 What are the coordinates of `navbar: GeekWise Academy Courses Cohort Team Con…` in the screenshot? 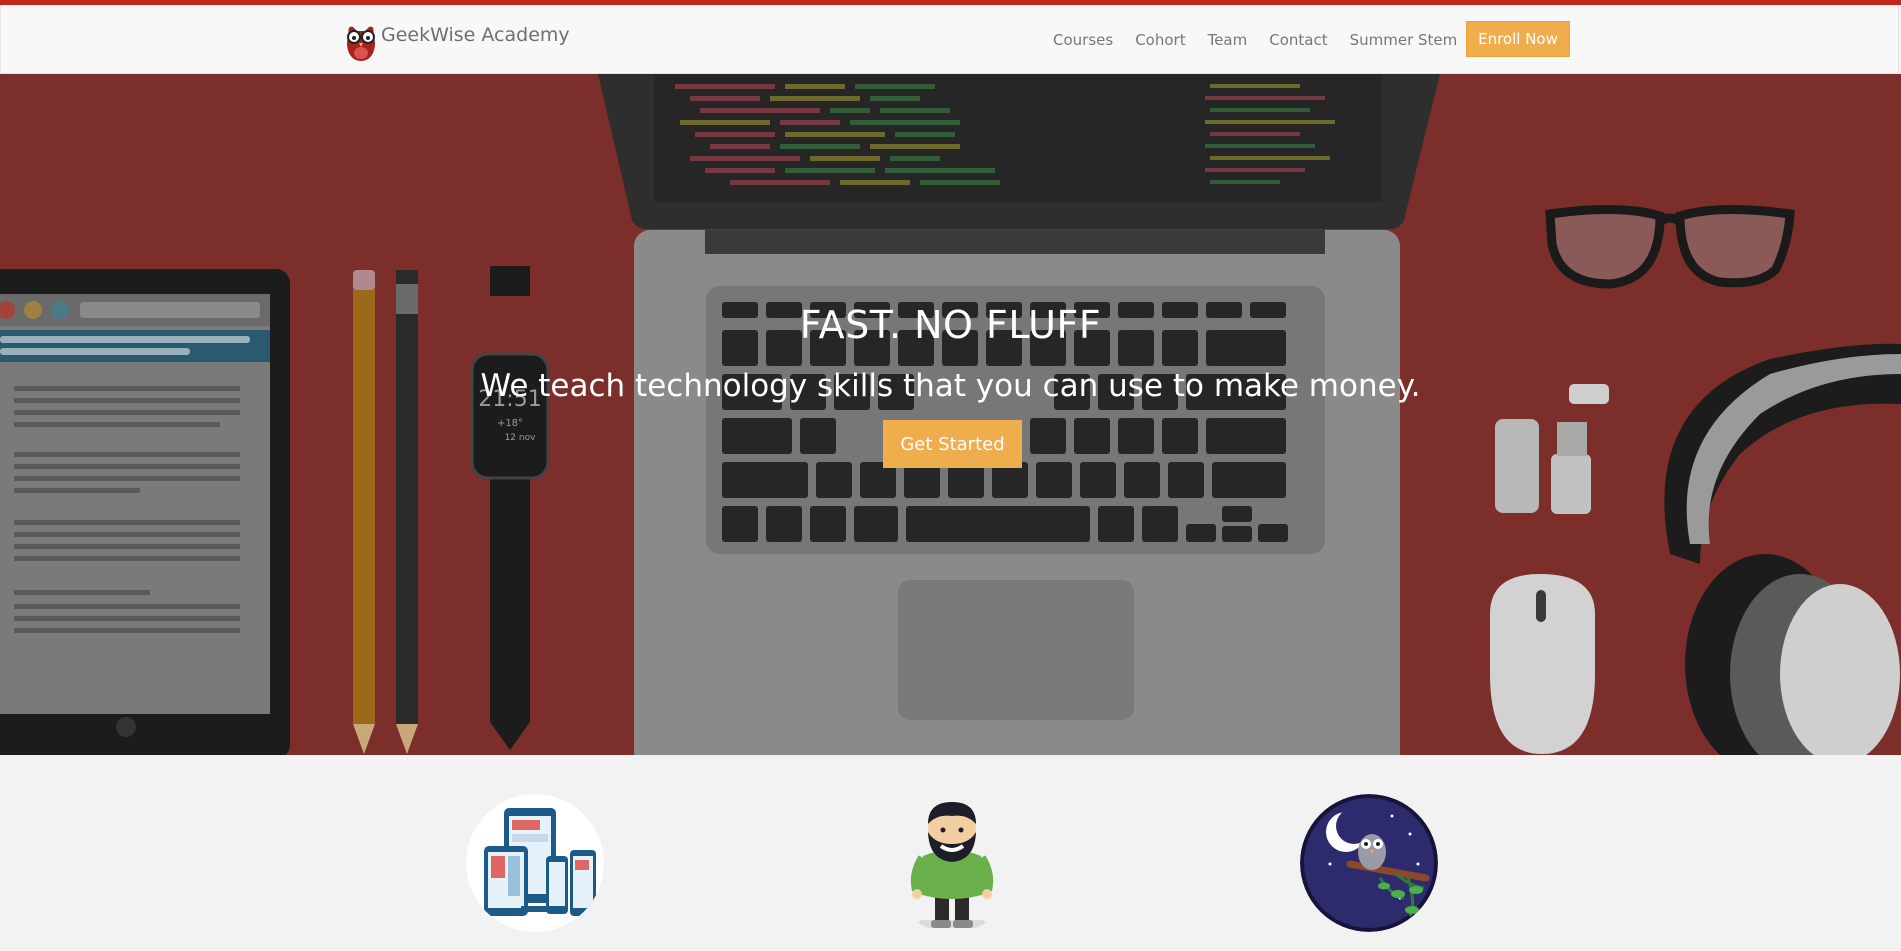 It's located at (949, 39).